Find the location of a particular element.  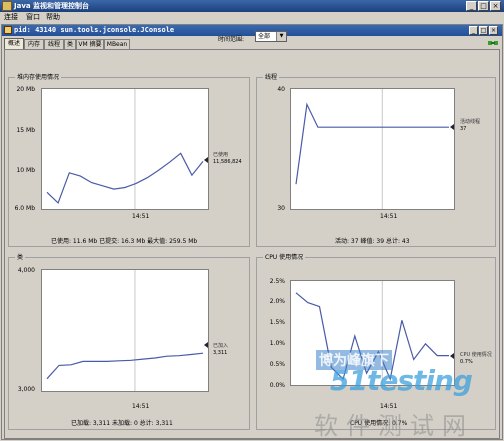

menu-bar: 连接 窗口 帮助 is located at coordinates (252, 17).